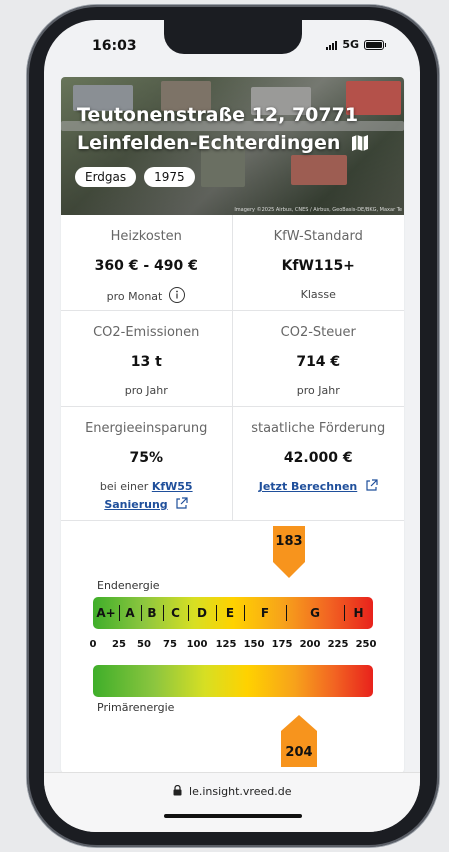  Describe the element at coordinates (360, 143) in the screenshot. I see `map-icon` at that location.